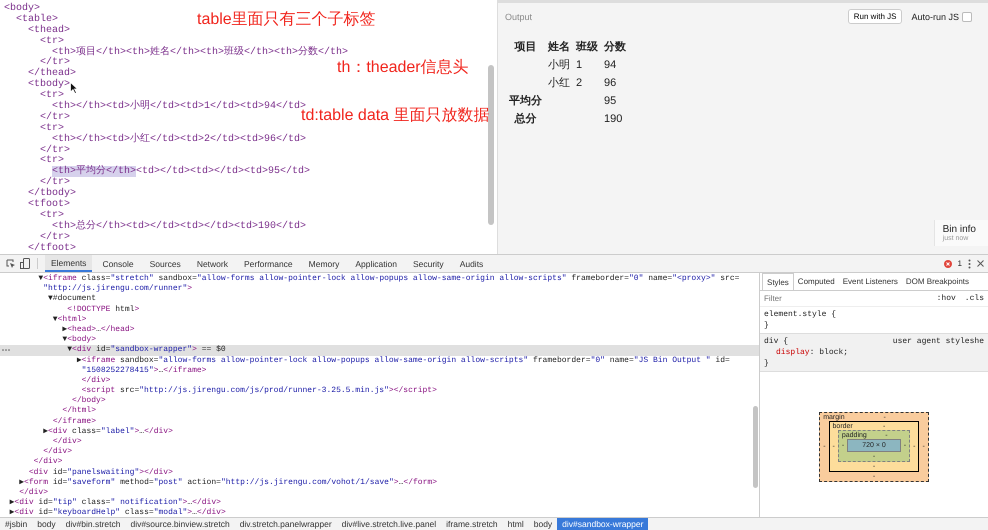 The height and width of the screenshot is (530, 988). Describe the element at coordinates (70, 309) in the screenshot. I see `dom-node-line: <!DOCTYPE html>` at that location.